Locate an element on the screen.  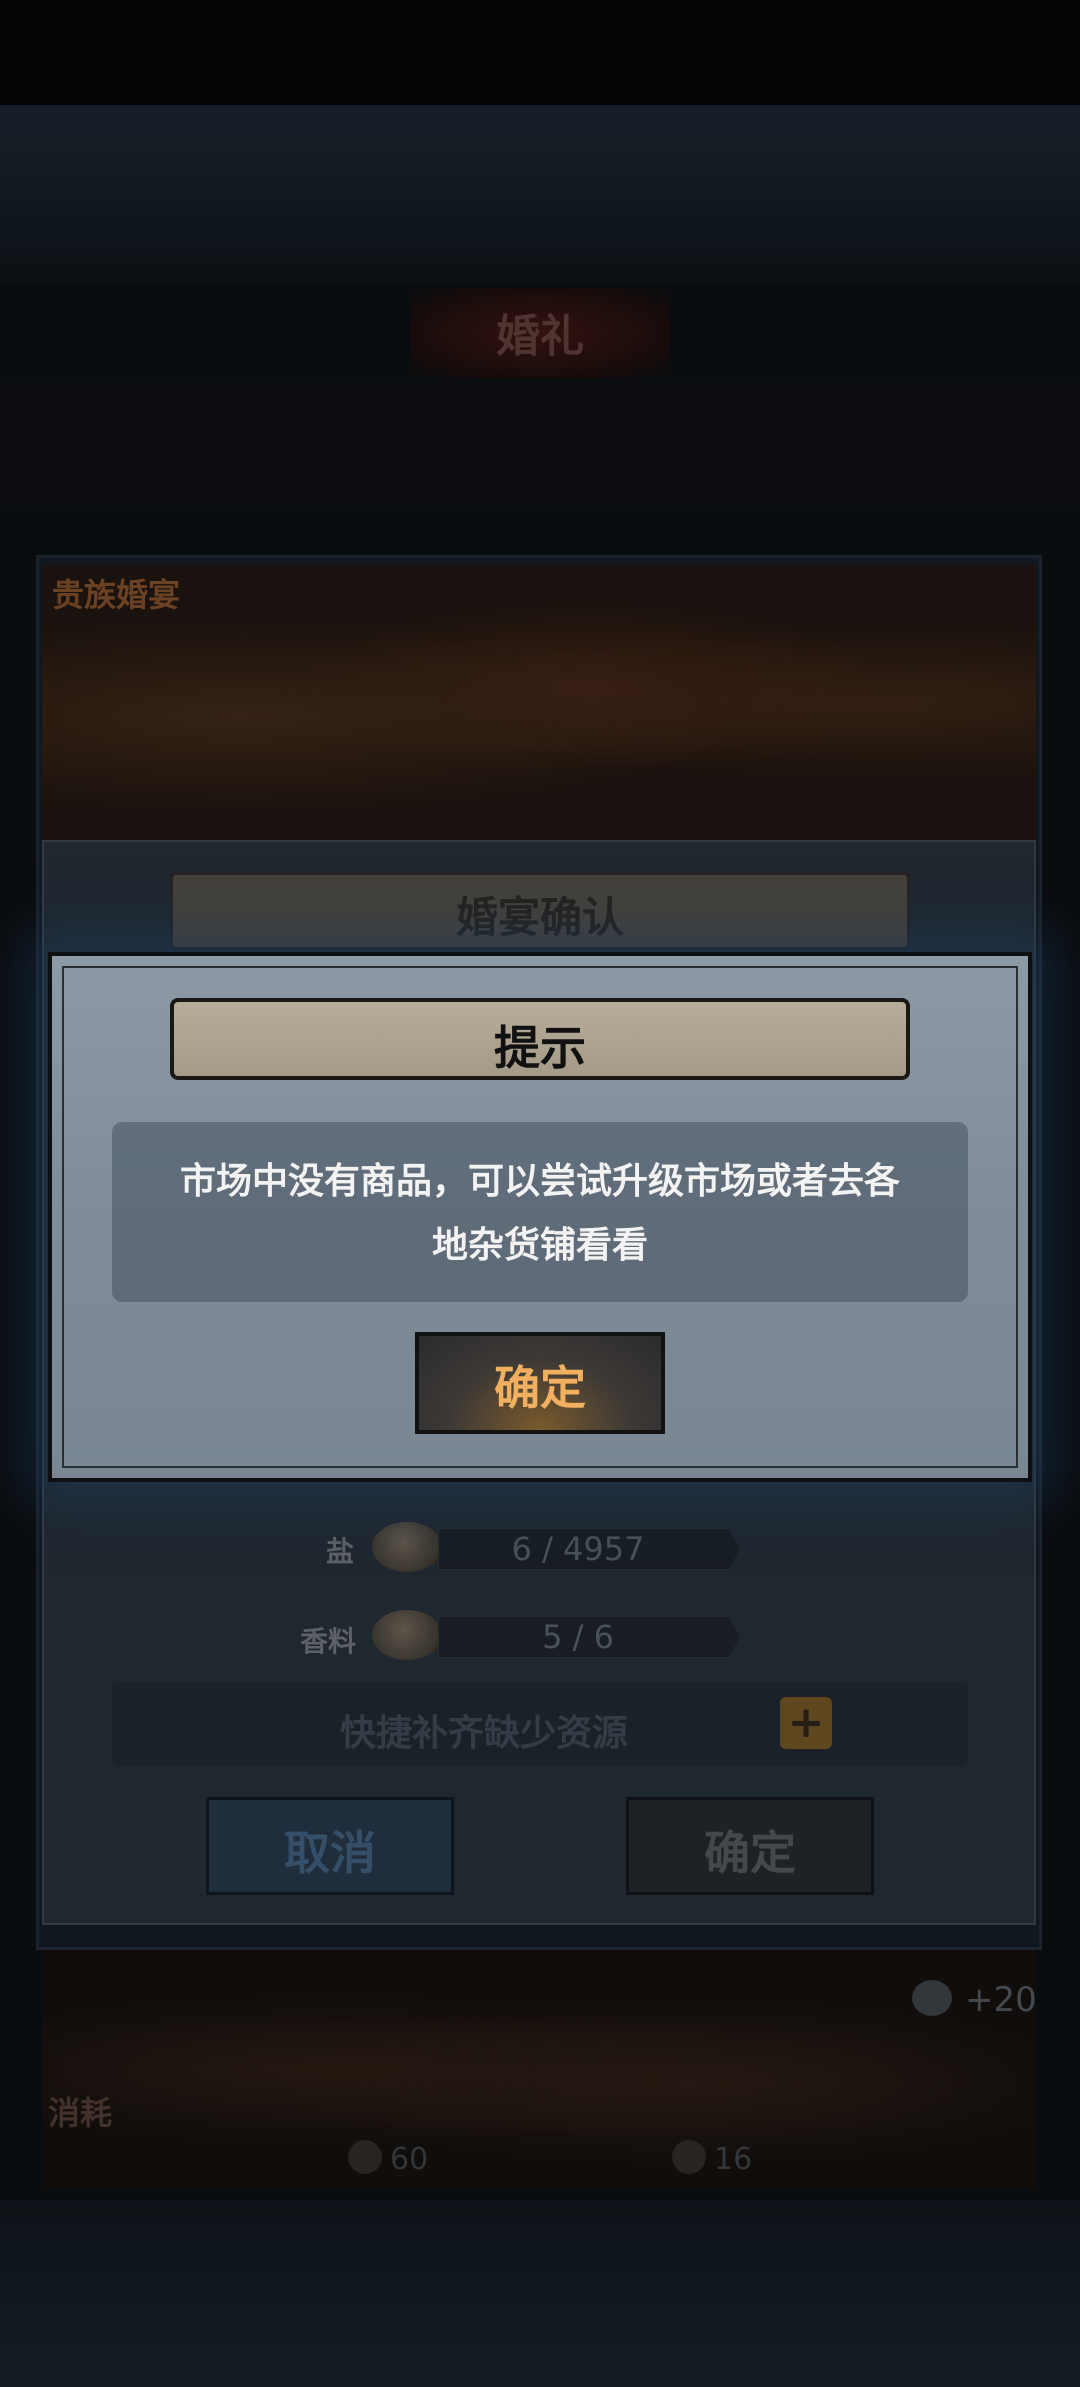
dialog-message-line: 市场中没有商品，可以尝试升级市场或者去各 is located at coordinates (539, 1181).